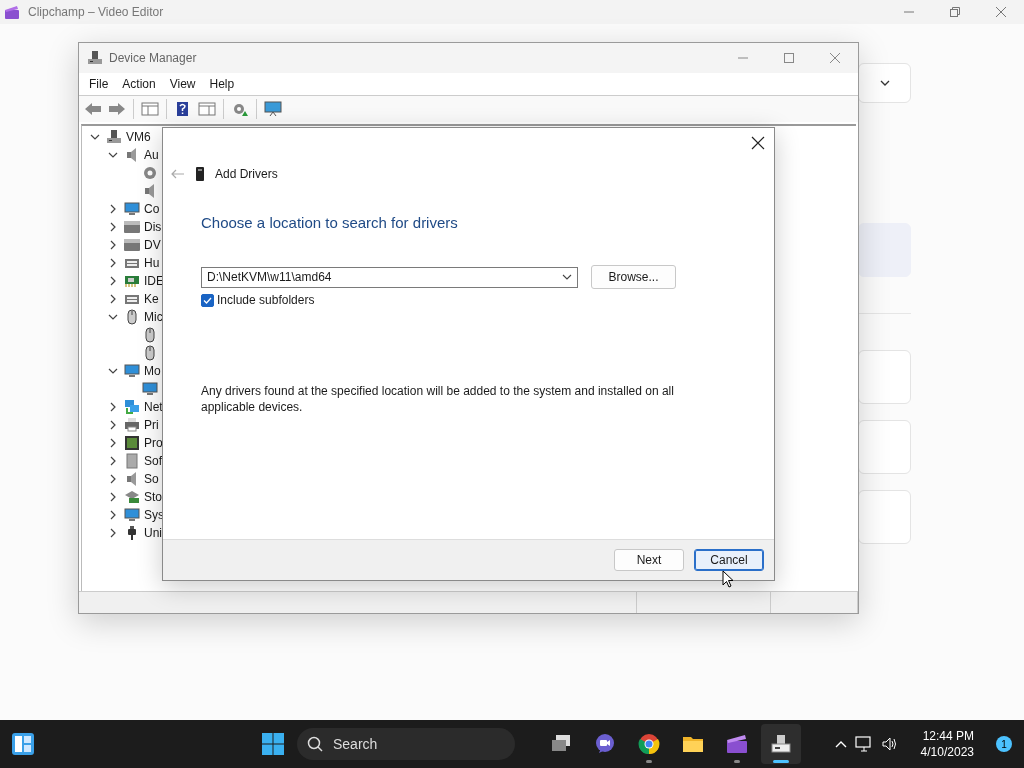 Image resolution: width=1024 pixels, height=768 pixels. I want to click on tree-label: Co, so click(152, 209).